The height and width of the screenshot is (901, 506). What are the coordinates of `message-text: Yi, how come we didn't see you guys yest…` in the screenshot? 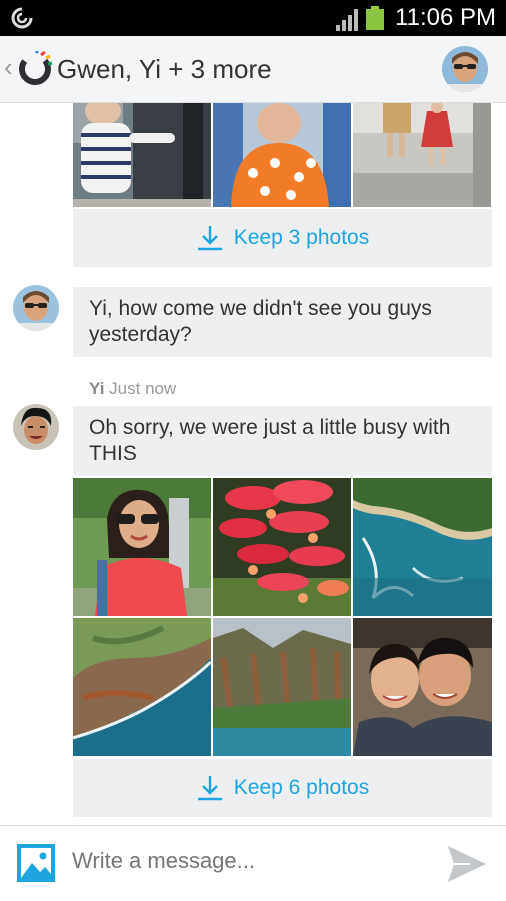 It's located at (260, 321).